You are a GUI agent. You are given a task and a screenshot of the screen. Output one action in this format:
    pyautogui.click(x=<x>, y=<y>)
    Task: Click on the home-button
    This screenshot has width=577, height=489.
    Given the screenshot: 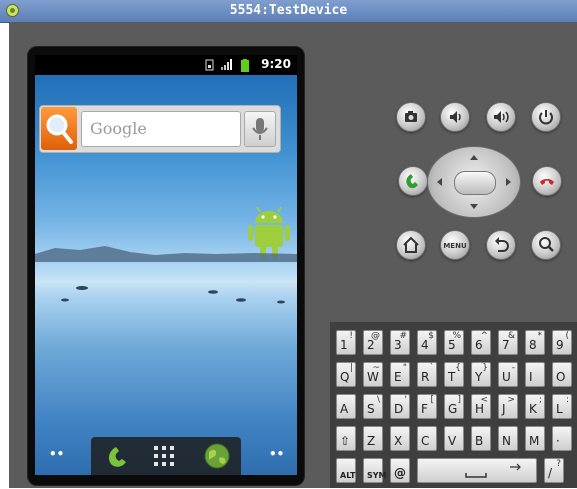 What is the action you would take?
    pyautogui.click(x=411, y=245)
    